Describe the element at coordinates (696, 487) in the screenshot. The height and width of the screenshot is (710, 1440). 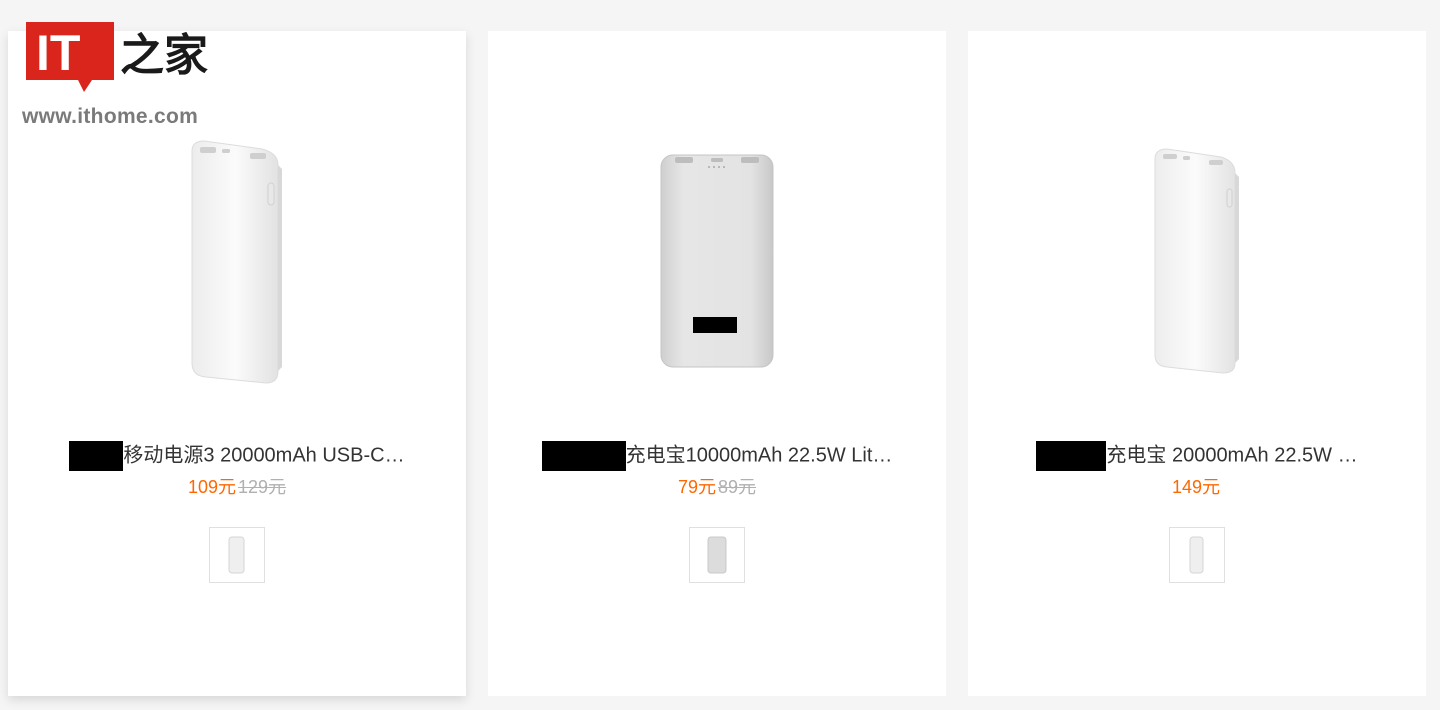
I see `current-price: 79元` at that location.